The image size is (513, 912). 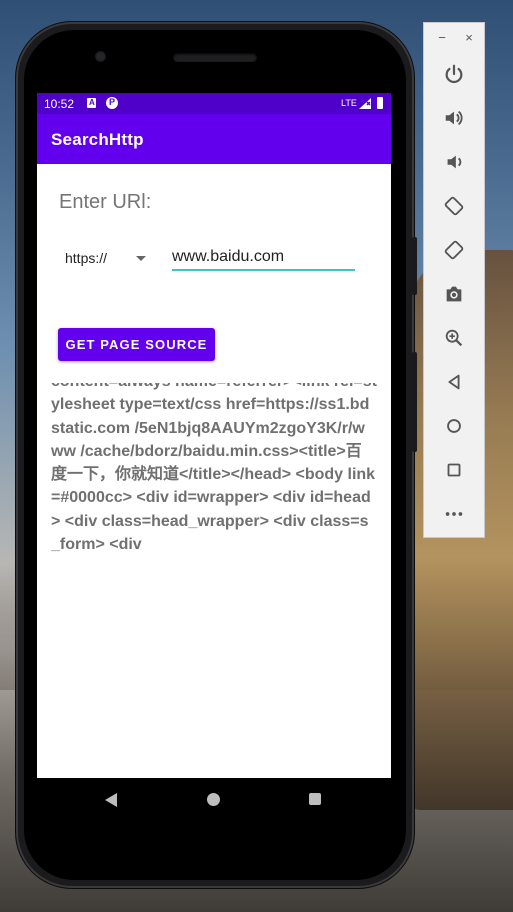 What do you see at coordinates (59, 104) in the screenshot?
I see `status-time: 10:52` at bounding box center [59, 104].